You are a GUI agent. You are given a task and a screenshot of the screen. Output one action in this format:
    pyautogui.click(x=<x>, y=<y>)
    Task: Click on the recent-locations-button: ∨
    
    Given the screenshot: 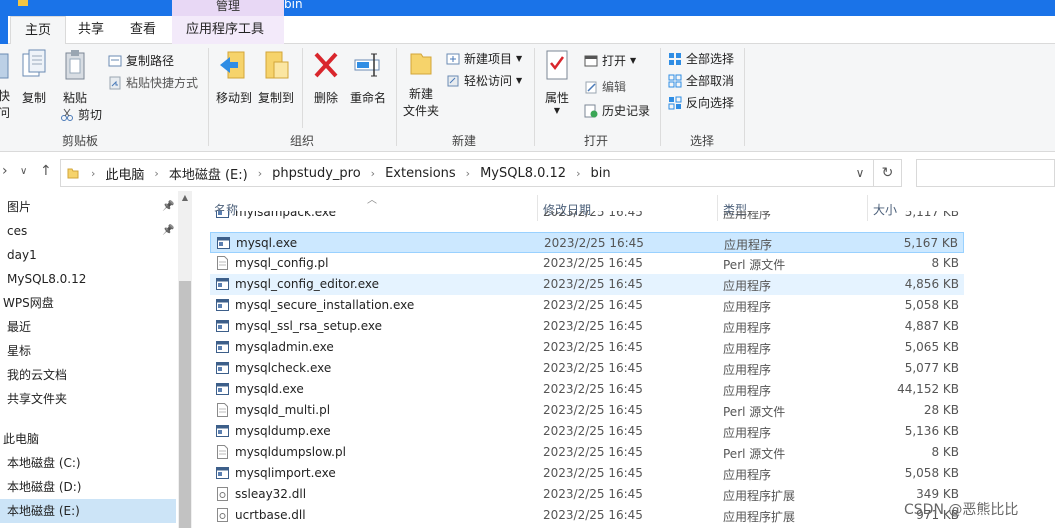 What is the action you would take?
    pyautogui.click(x=23, y=171)
    